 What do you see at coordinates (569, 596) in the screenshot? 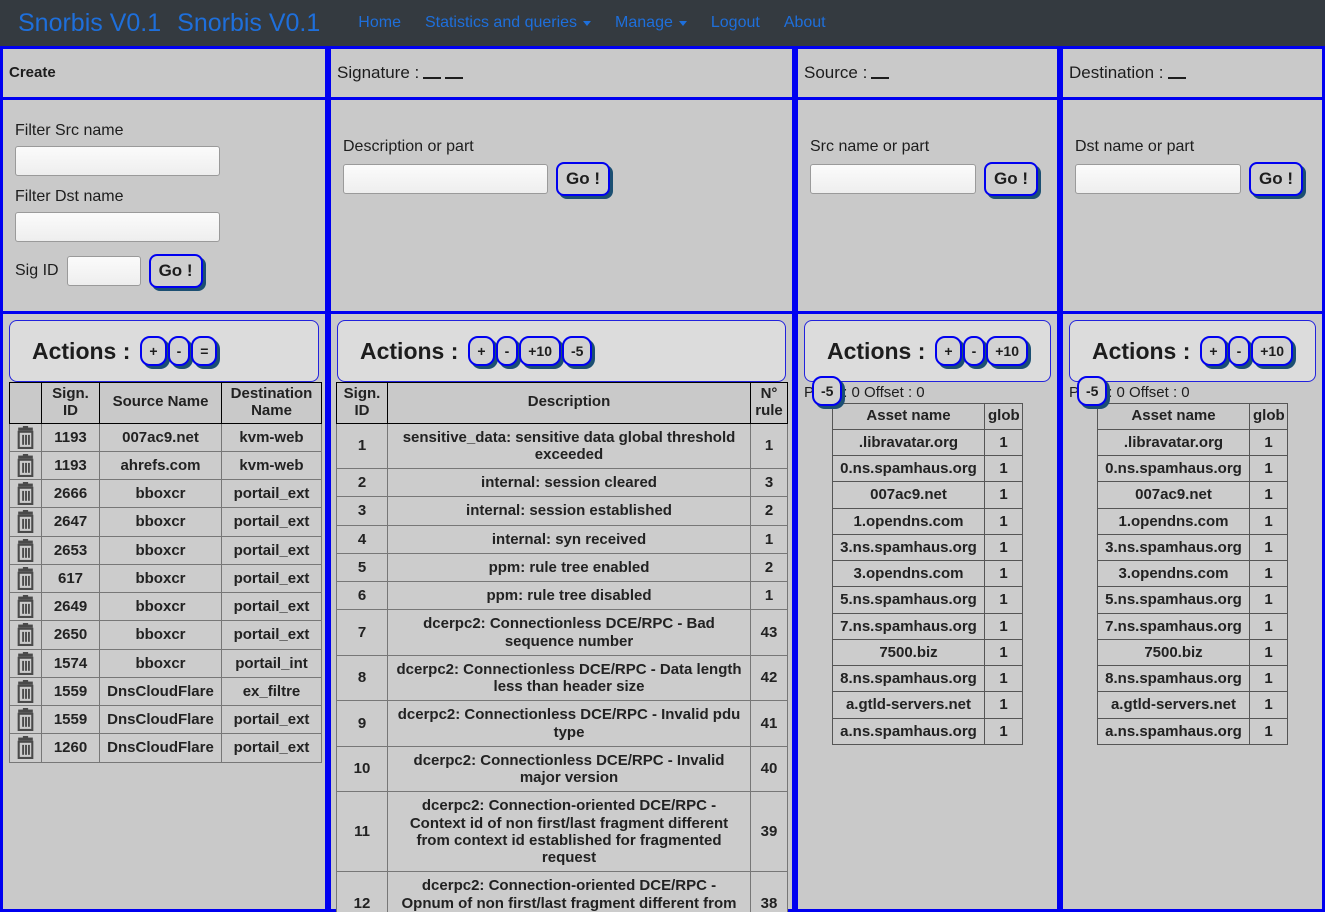
I see `cell-description: ppm: rule tree disabled` at bounding box center [569, 596].